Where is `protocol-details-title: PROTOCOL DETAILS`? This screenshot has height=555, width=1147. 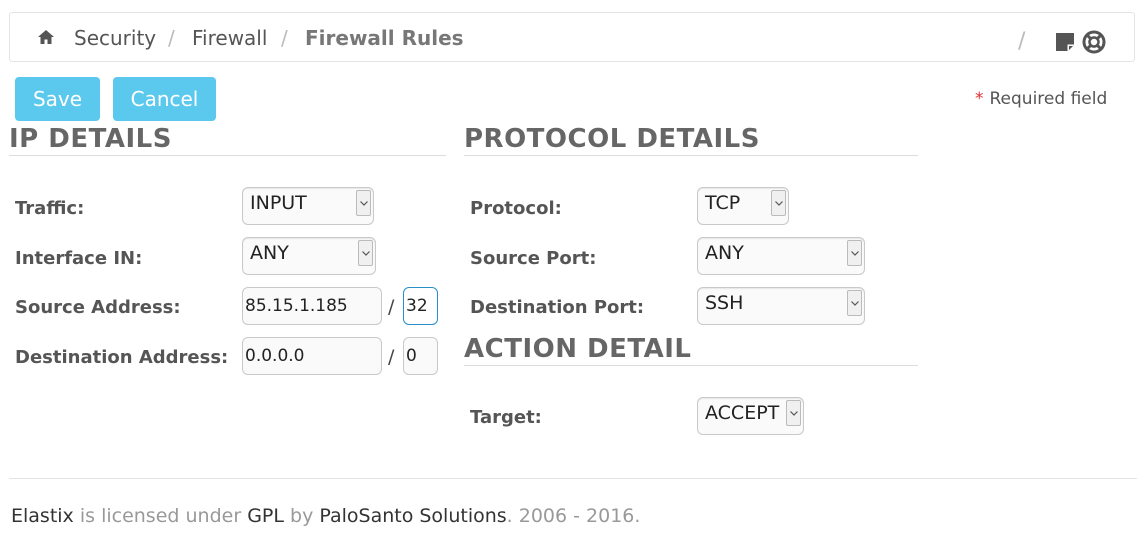 protocol-details-title: PROTOCOL DETAILS is located at coordinates (612, 139).